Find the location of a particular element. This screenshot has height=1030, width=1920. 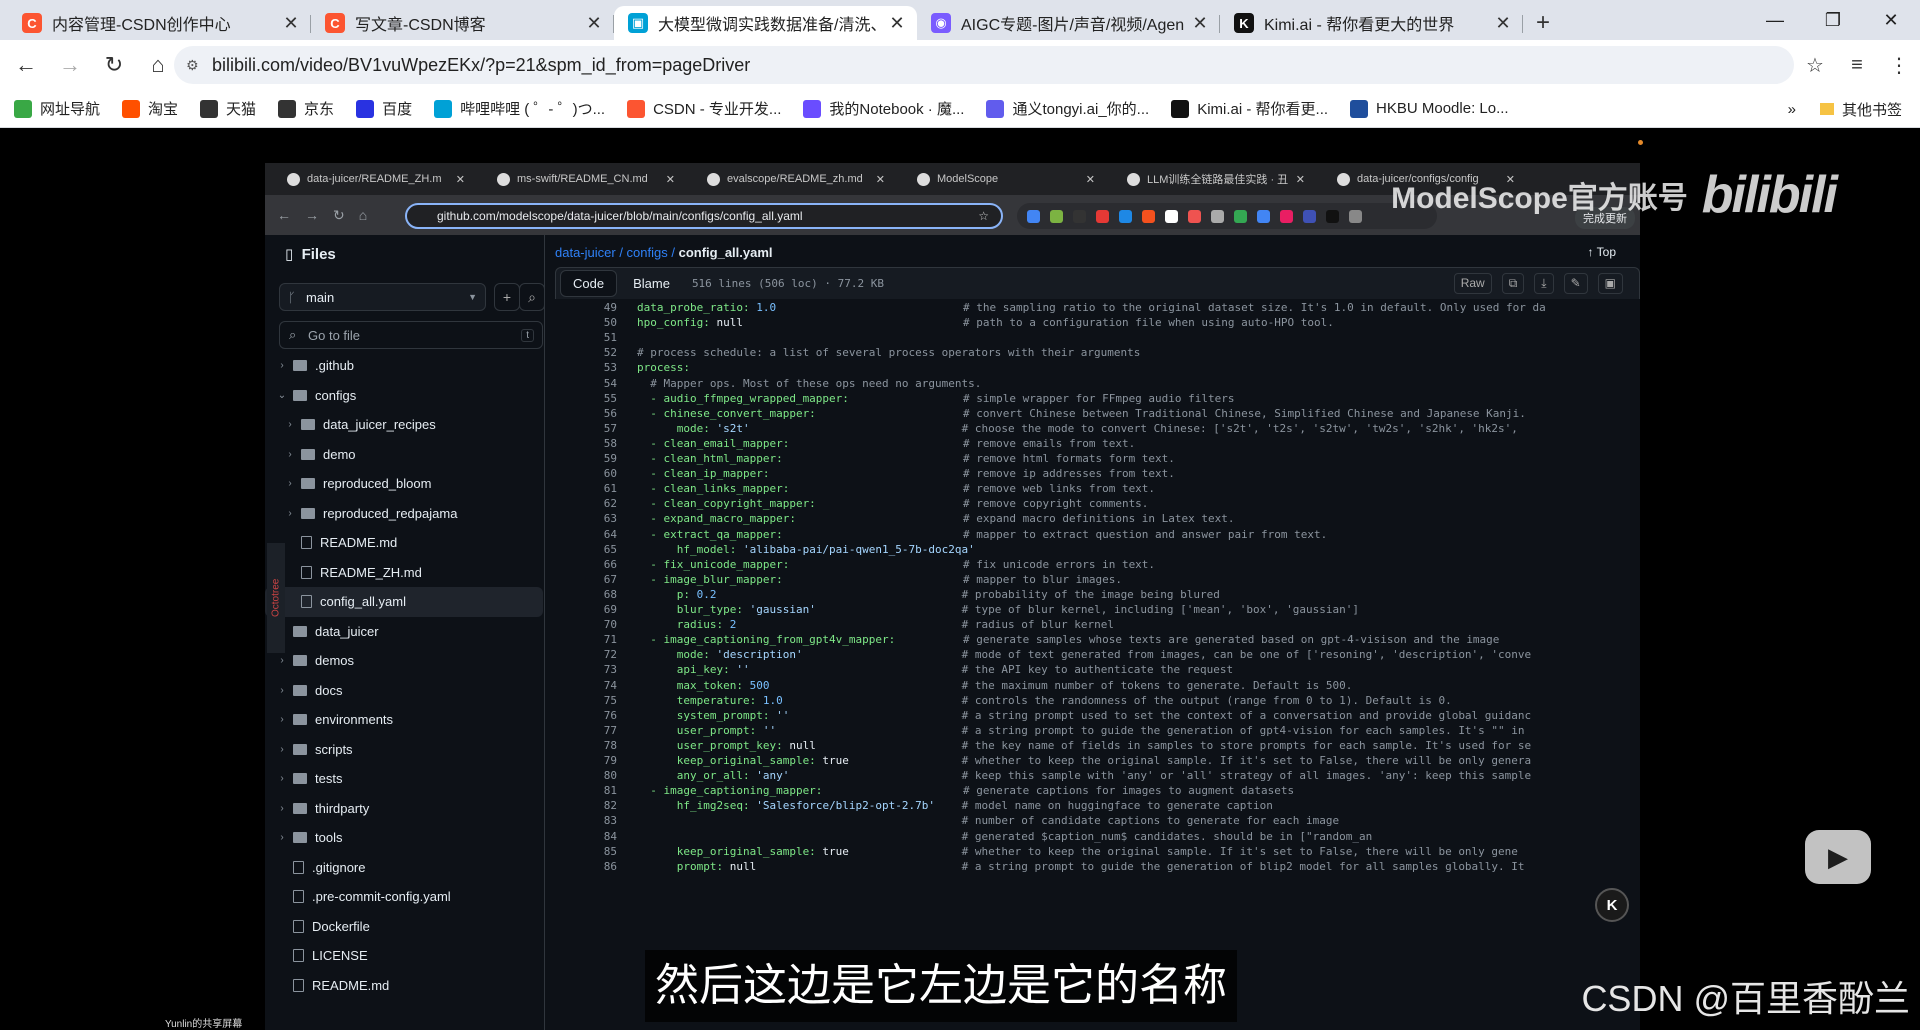

inner-tab: evalscope/README_zh.md ✕ is located at coordinates (790, 179).